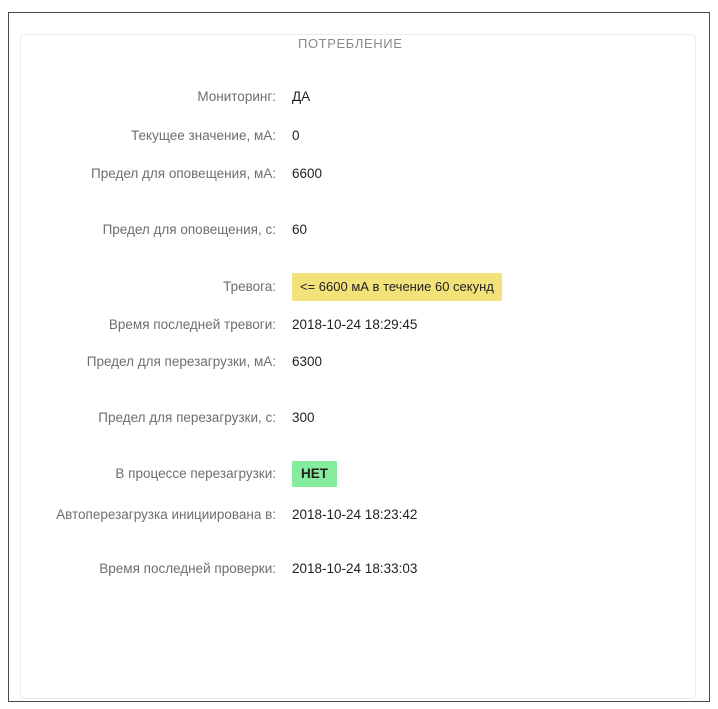 The image size is (718, 709). I want to click on field-value: 6600, so click(307, 173).